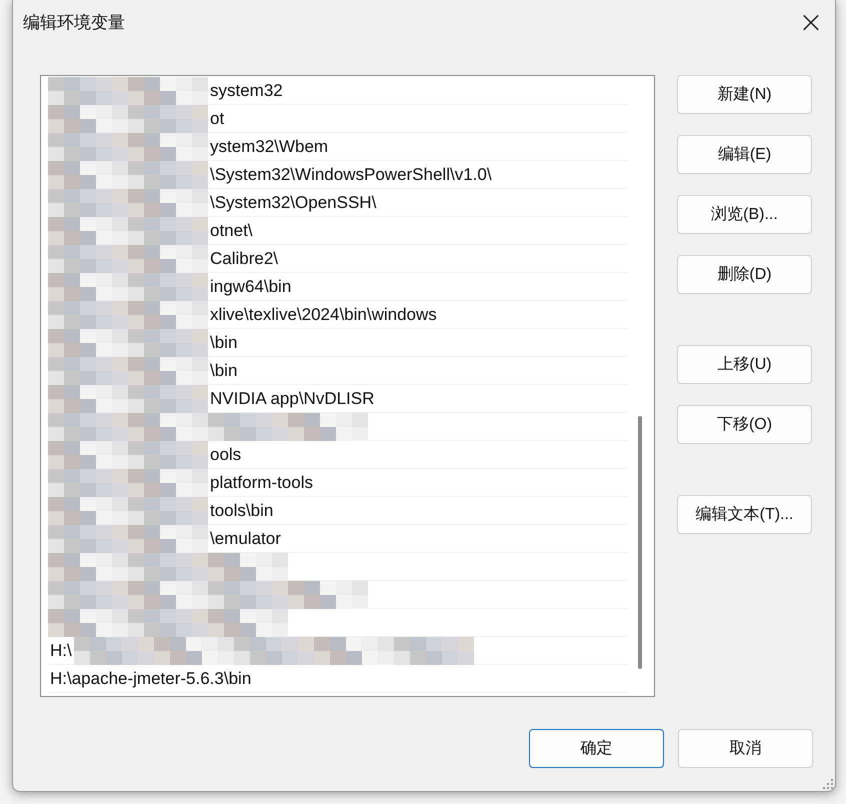  Describe the element at coordinates (242, 510) in the screenshot. I see `path-entry: tools\bin` at that location.